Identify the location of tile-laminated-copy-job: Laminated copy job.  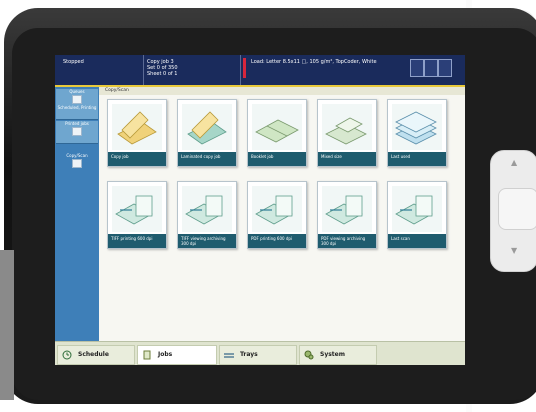
(207, 133).